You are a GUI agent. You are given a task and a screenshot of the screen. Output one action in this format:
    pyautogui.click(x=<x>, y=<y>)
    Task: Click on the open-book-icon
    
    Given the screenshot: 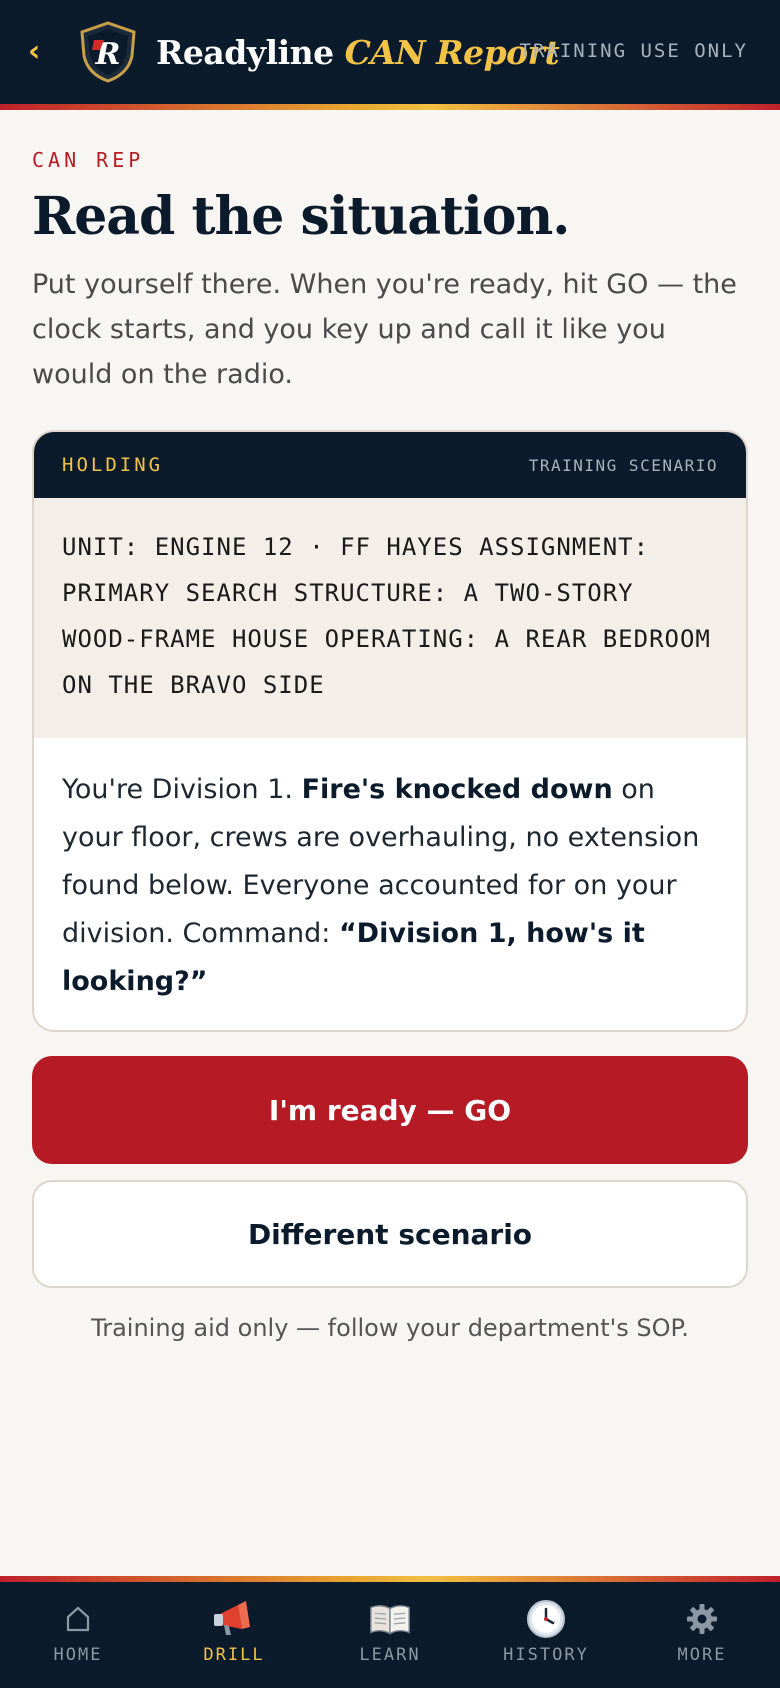 What is the action you would take?
    pyautogui.click(x=390, y=1619)
    